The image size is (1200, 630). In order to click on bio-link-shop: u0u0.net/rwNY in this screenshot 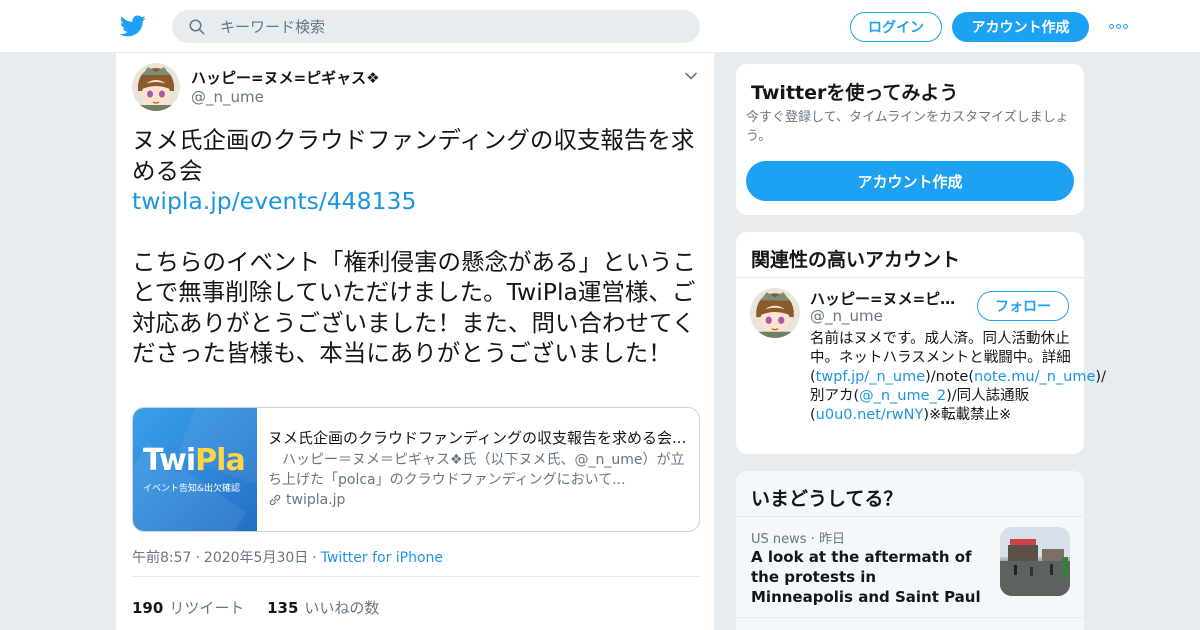, I will do `click(870, 415)`.